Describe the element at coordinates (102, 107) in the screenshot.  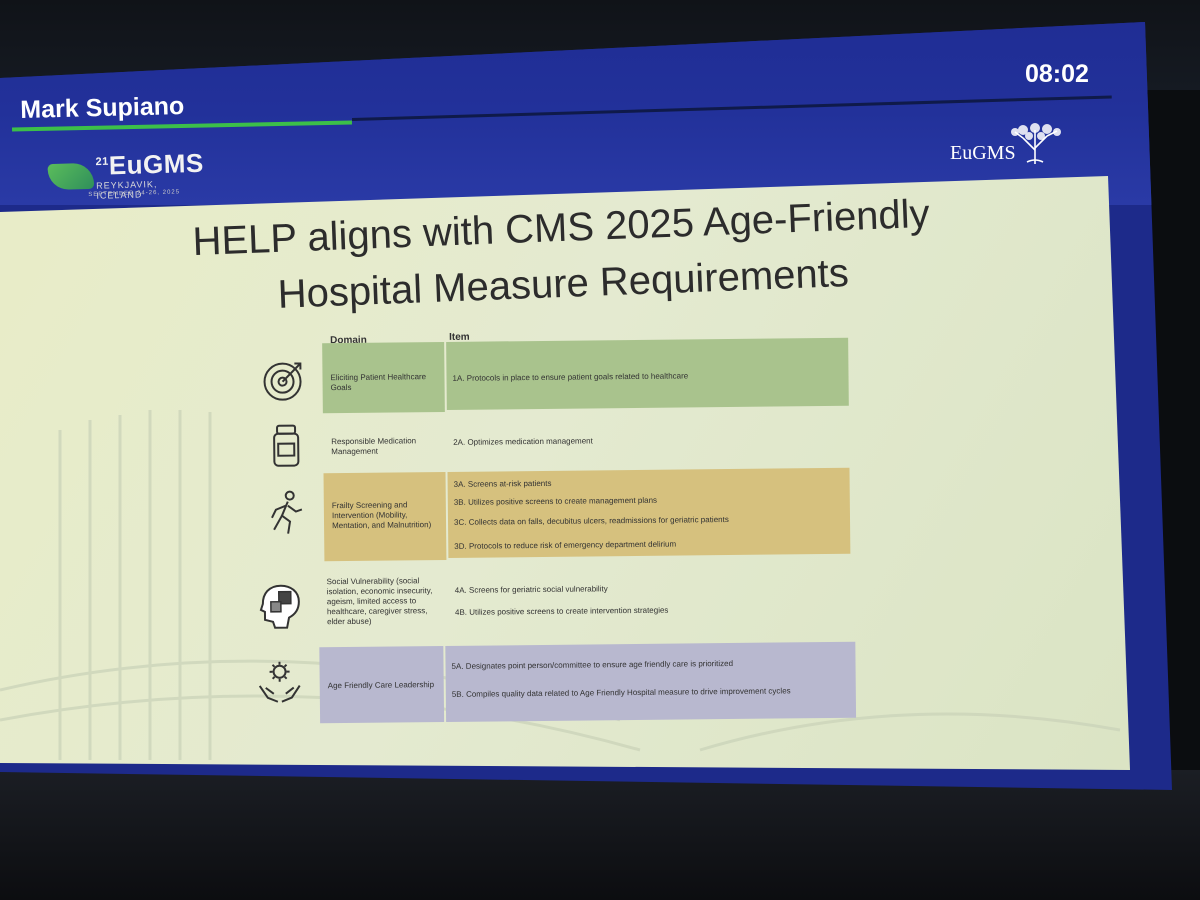
I see `presenter-name: Mark Supiano` at that location.